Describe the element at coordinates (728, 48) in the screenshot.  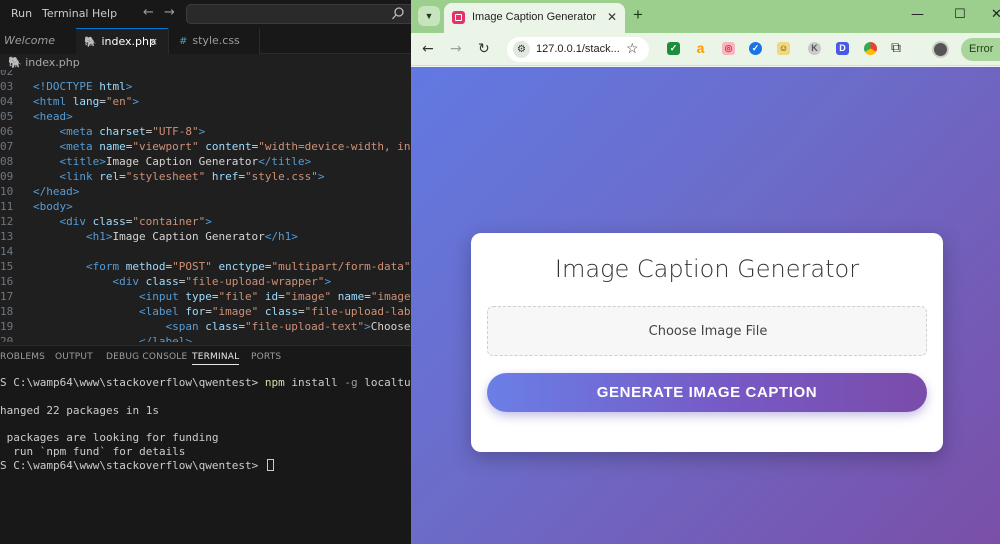
I see `extension-icon: ◎` at that location.